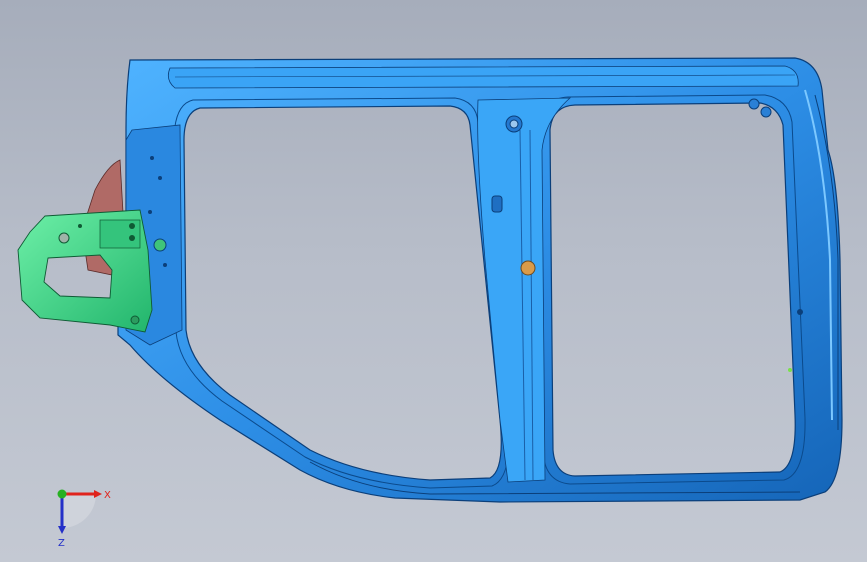 Image resolution: width=867 pixels, height=562 pixels. I want to click on x-axis-arrow, so click(98, 494).